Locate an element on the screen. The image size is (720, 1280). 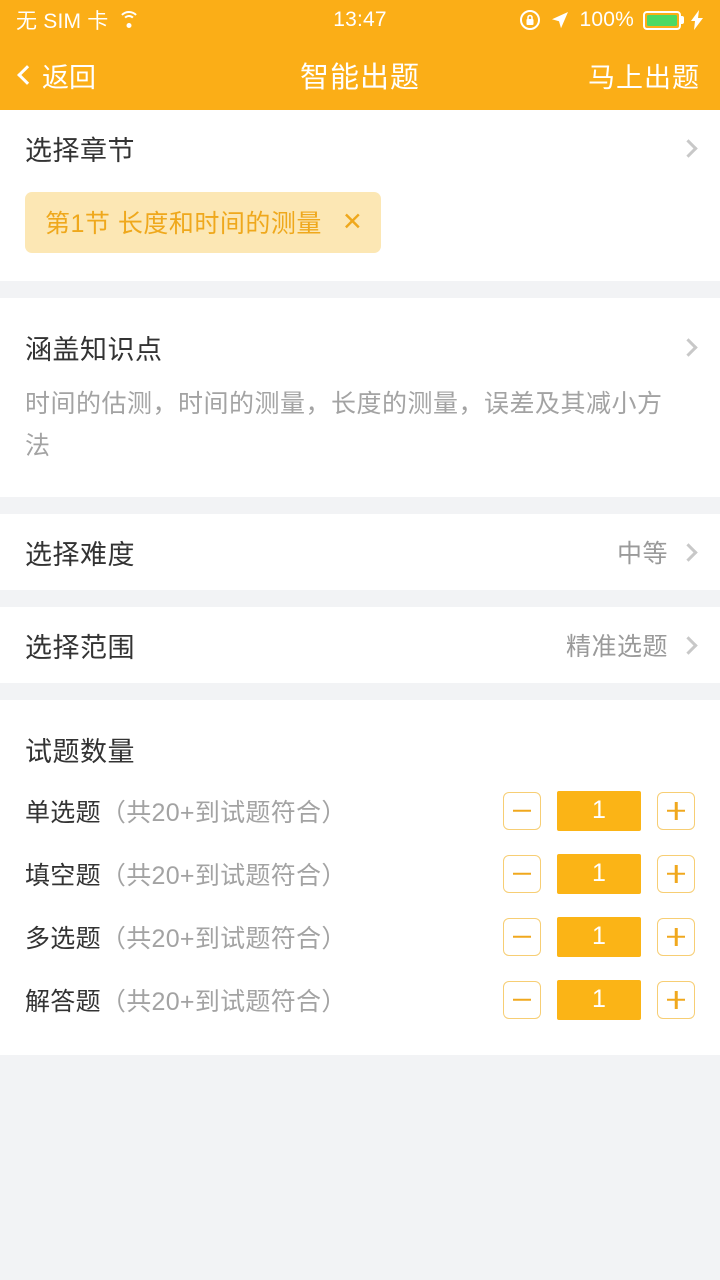
chapter-chip-label: 第1节 长度和时间的测量 is located at coordinates (183, 224).